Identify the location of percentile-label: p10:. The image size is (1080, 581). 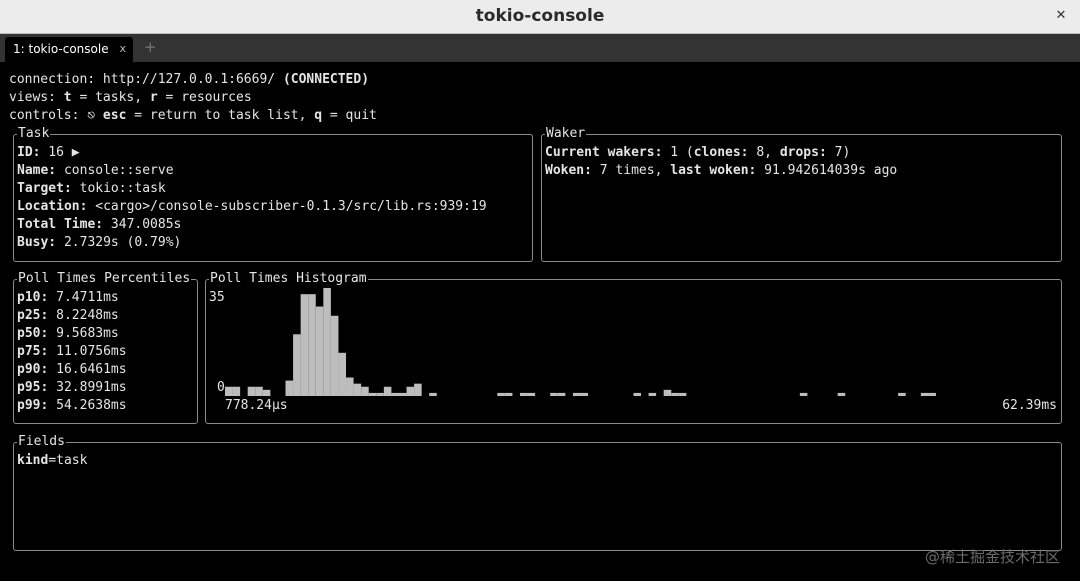
(33, 297).